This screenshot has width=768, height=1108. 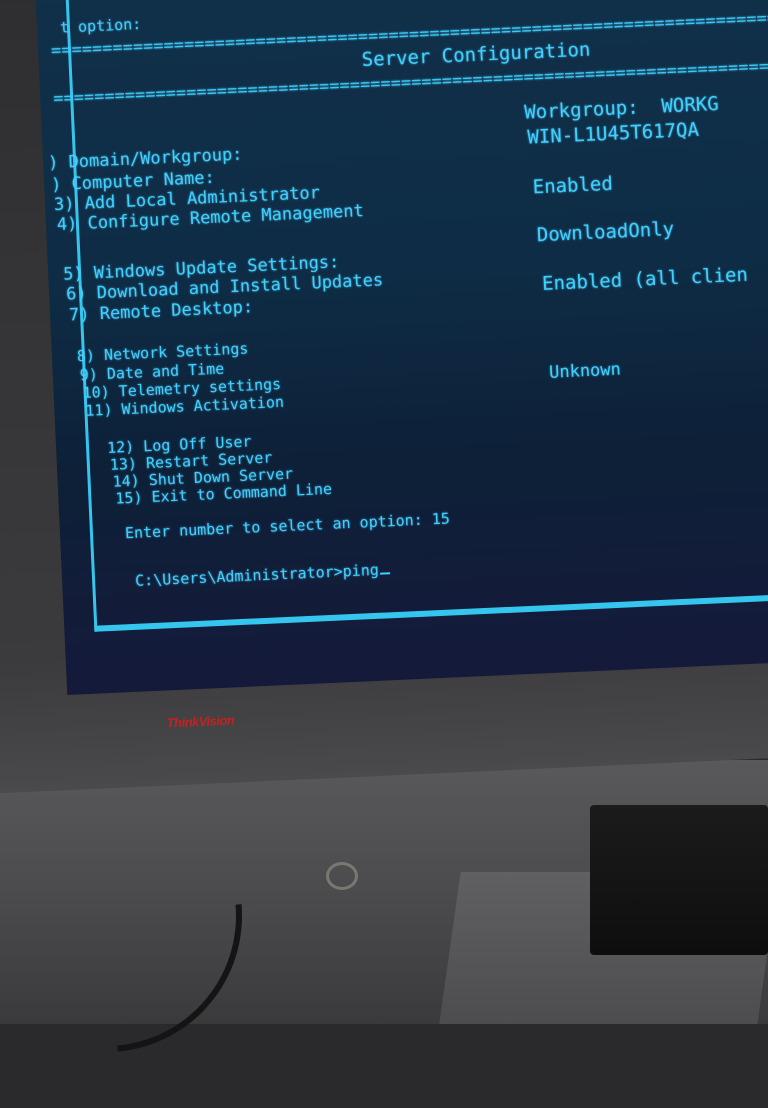 What do you see at coordinates (287, 526) in the screenshot?
I see `select-option-prompt: Enter number to select an option: 15` at bounding box center [287, 526].